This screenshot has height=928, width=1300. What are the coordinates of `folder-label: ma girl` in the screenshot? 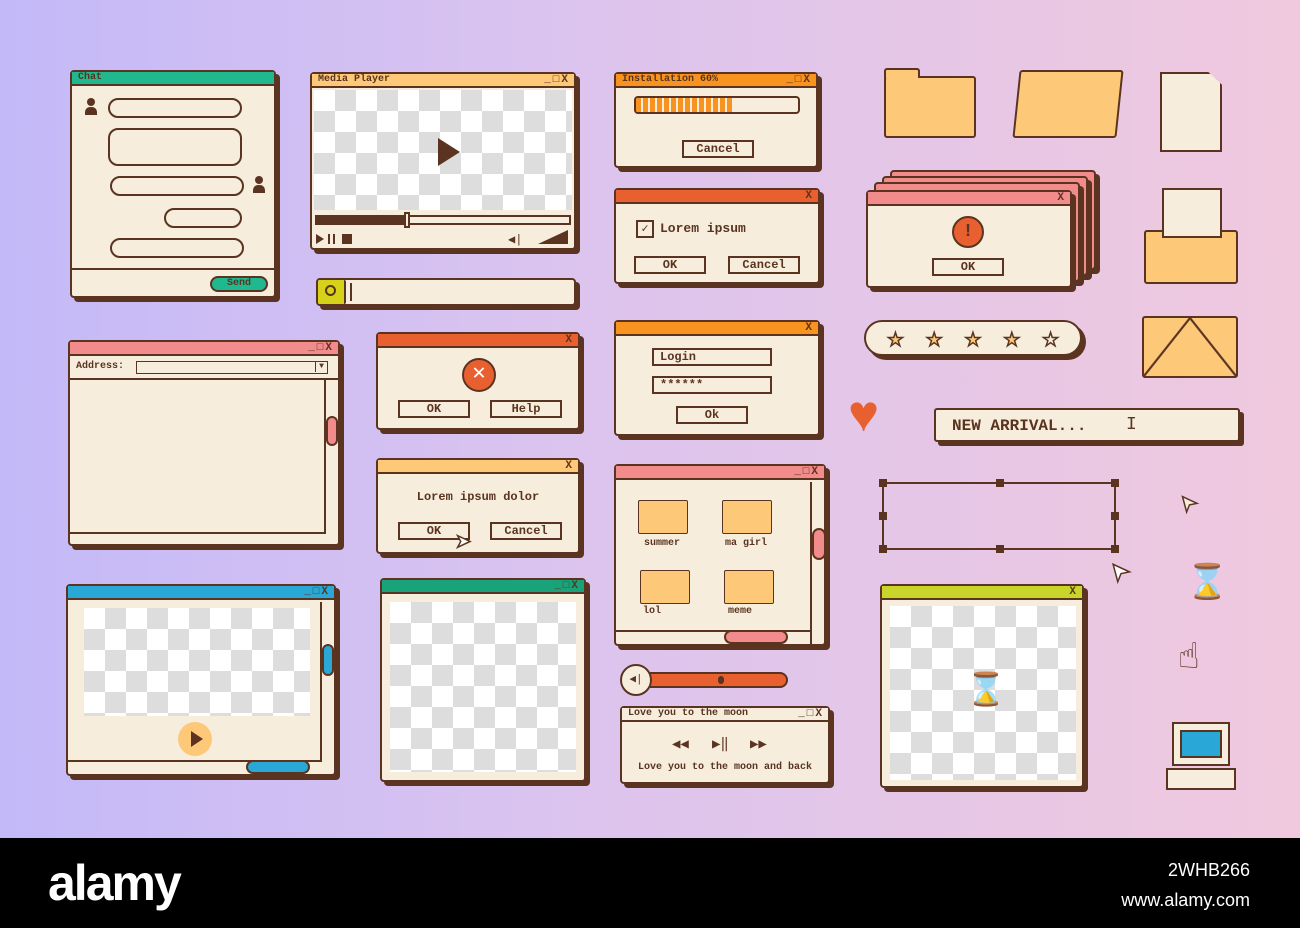 It's located at (746, 543).